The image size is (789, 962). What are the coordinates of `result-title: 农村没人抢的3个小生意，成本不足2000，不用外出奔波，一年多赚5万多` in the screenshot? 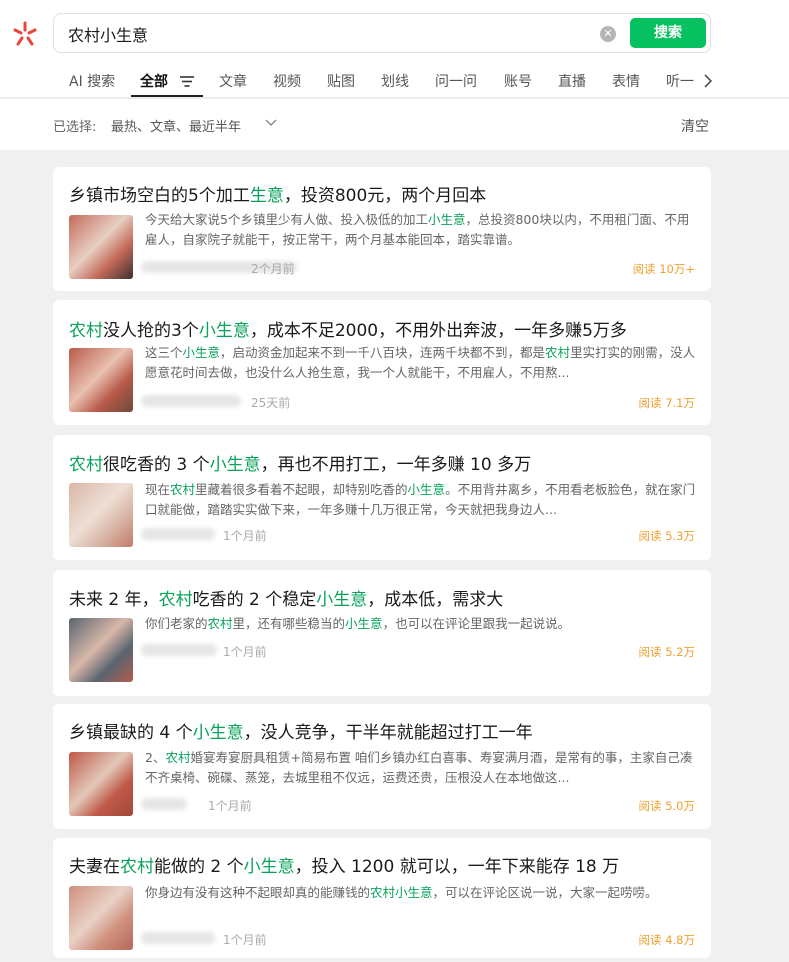 It's located at (348, 328).